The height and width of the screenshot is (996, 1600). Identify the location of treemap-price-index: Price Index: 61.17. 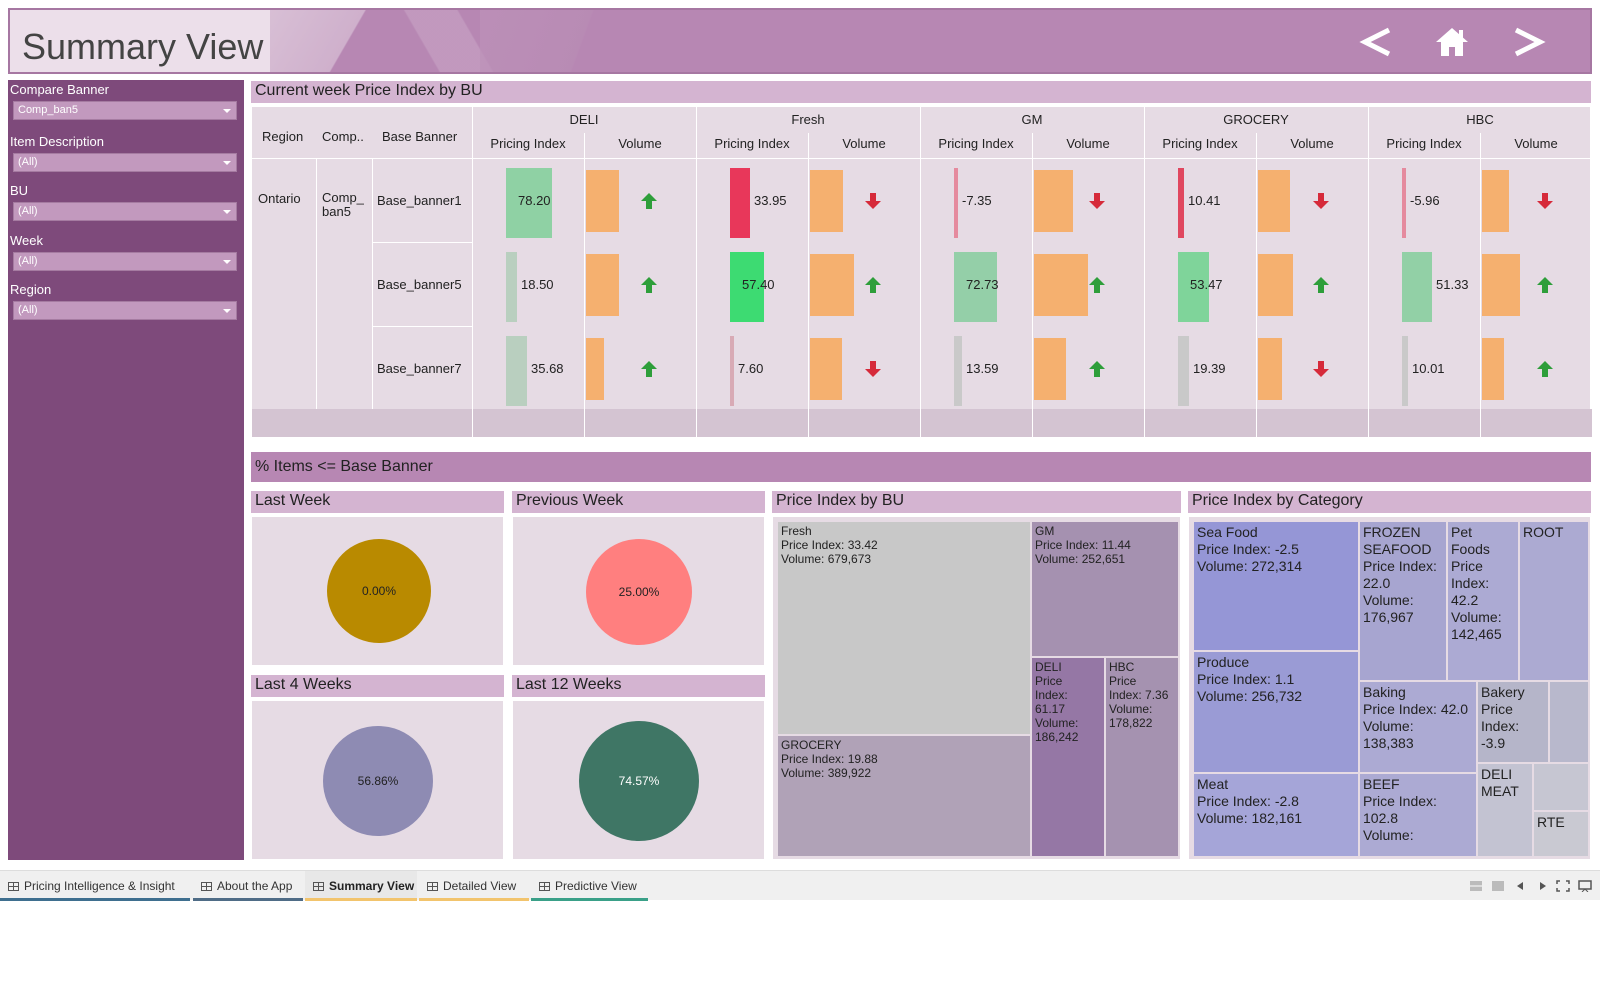
(1051, 695).